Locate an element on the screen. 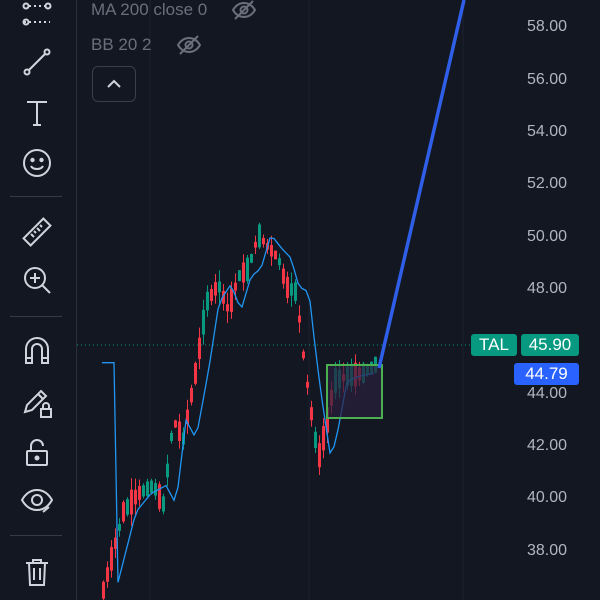 The height and width of the screenshot is (600, 600). price-axis-label: 52.00 is located at coordinates (547, 183).